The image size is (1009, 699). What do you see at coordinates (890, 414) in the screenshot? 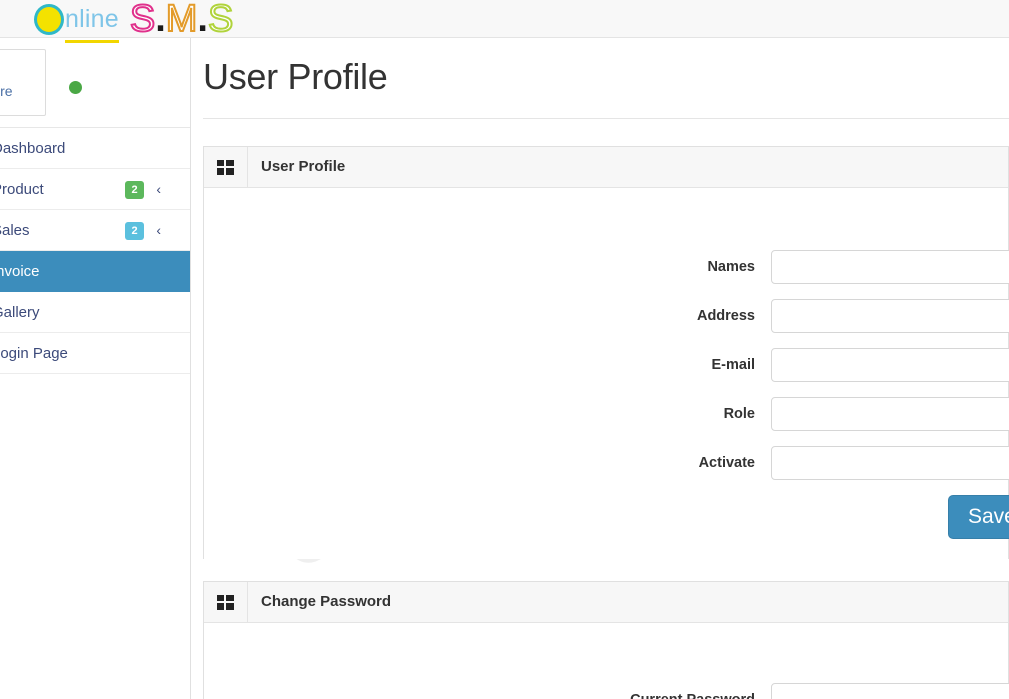
I see `input-role` at bounding box center [890, 414].